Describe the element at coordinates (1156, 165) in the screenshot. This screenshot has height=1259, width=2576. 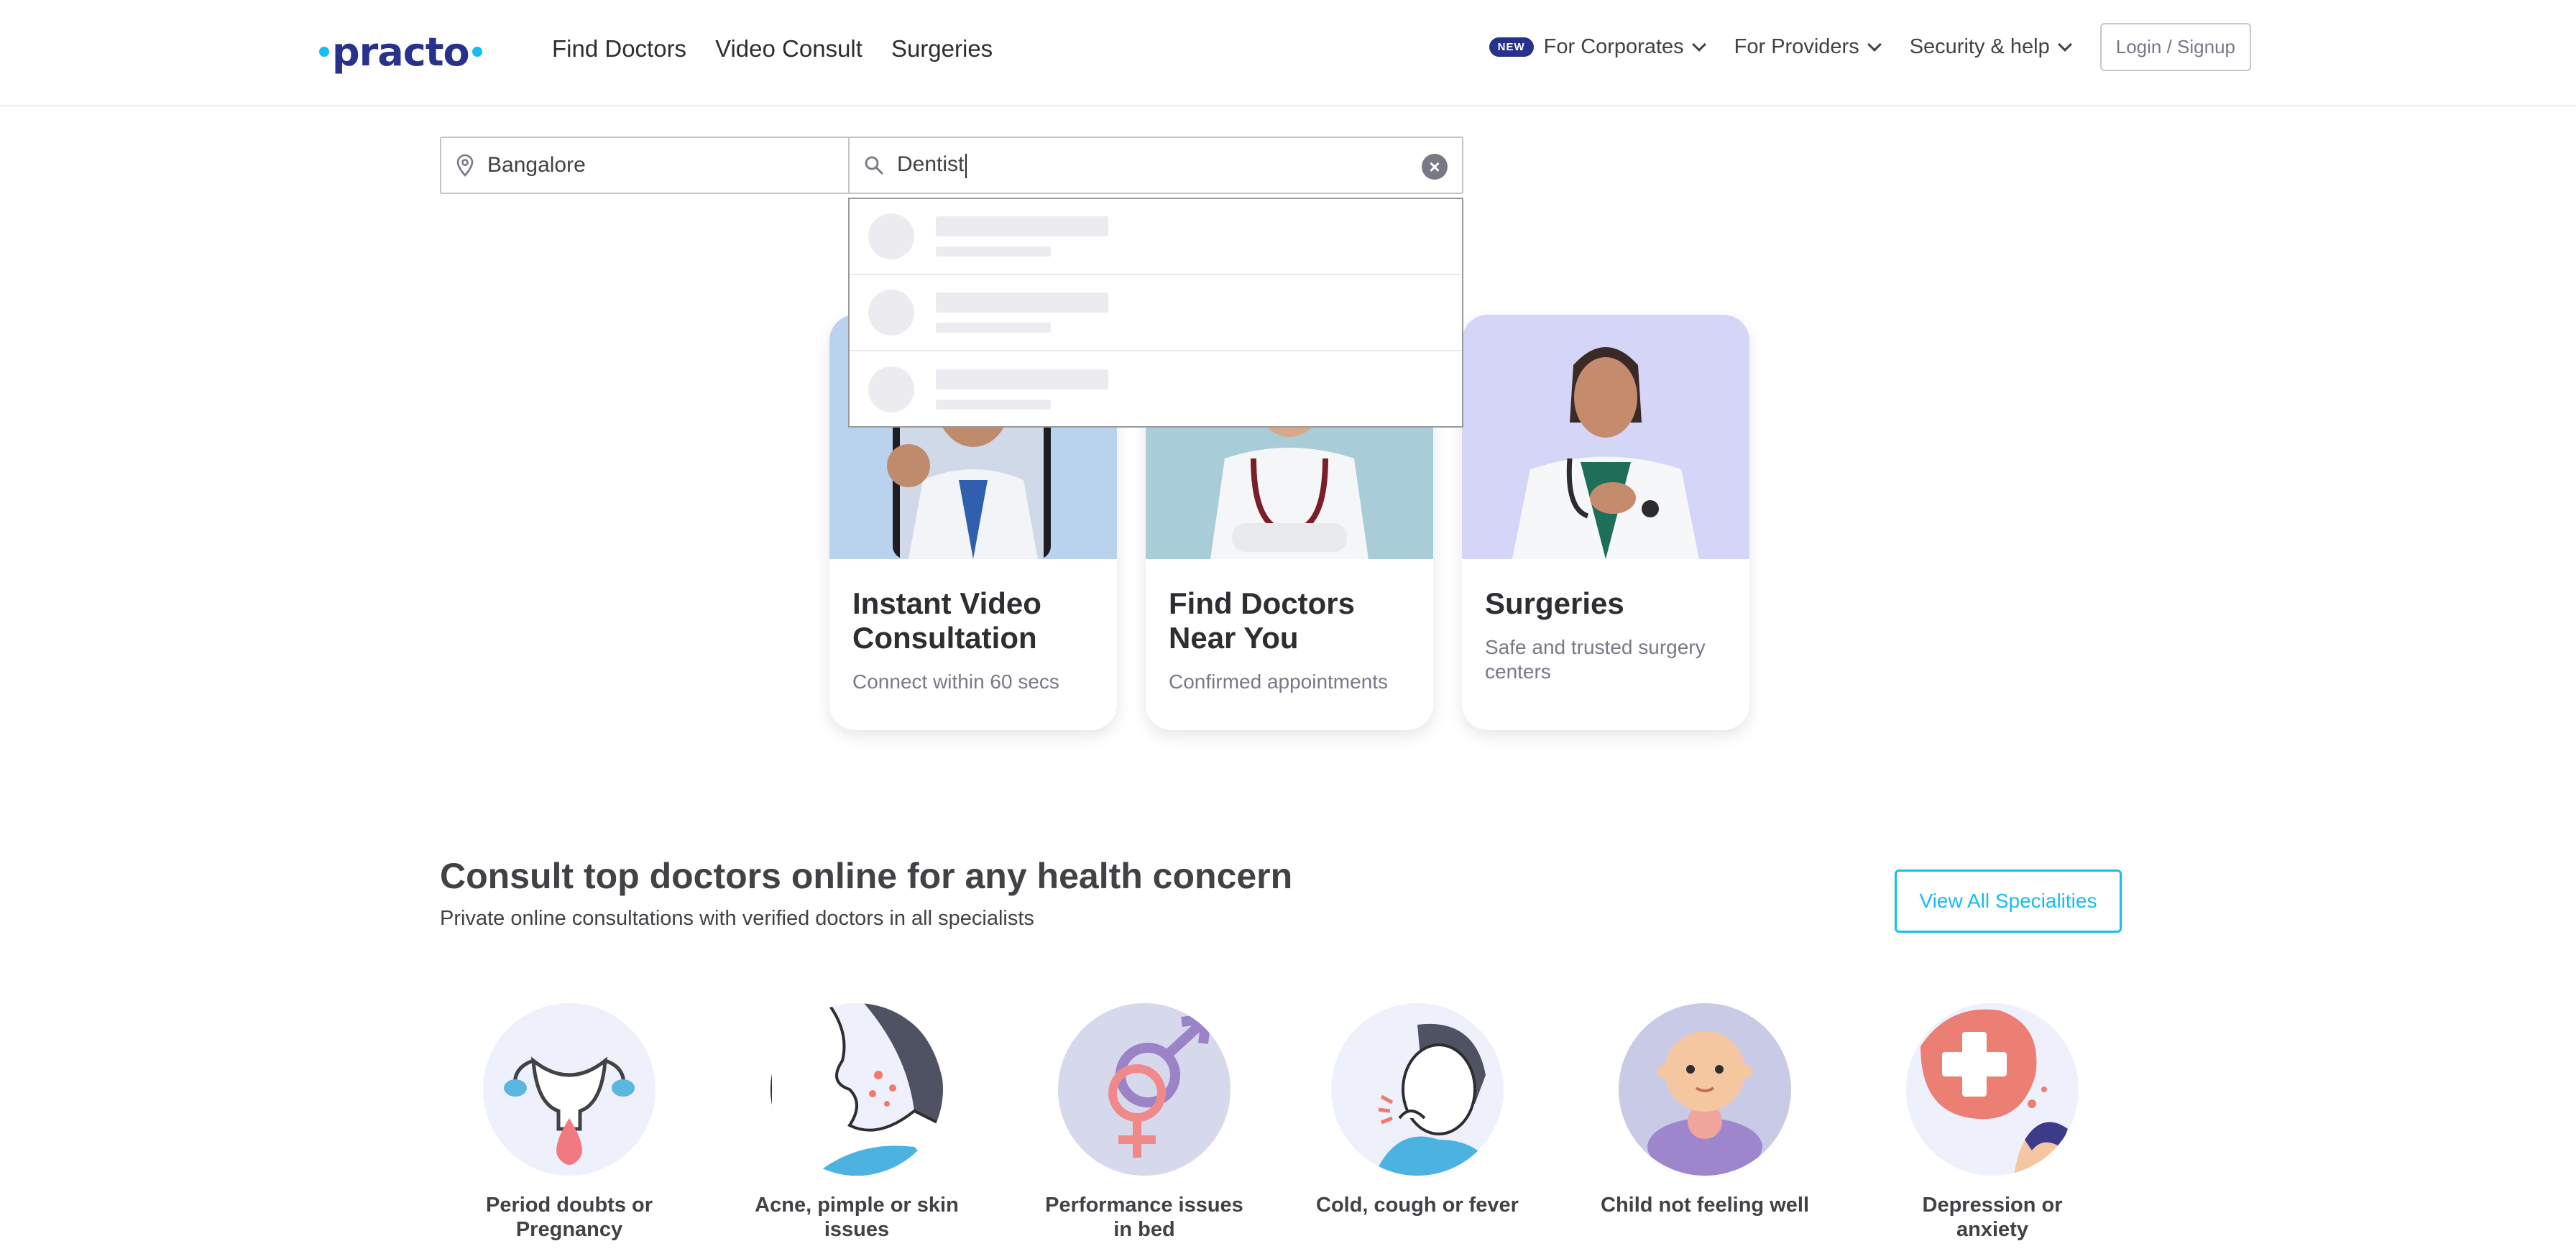
I see `search-query-input: Dentist ×` at that location.